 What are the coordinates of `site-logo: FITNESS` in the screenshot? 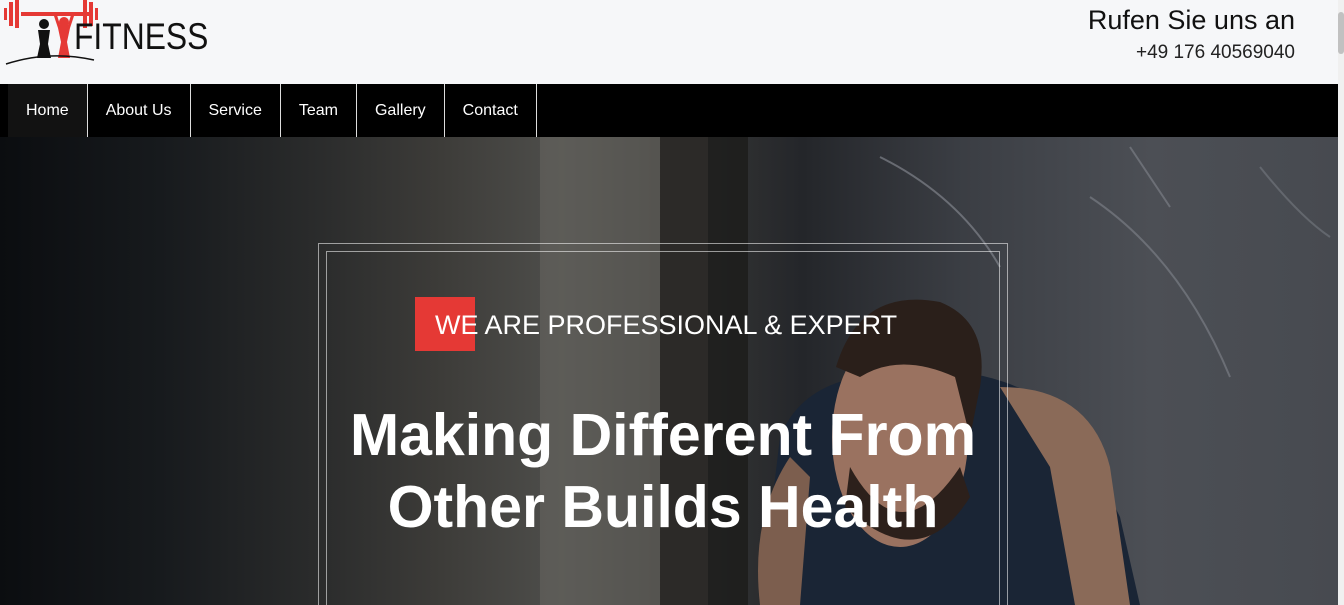 It's located at (106, 35).